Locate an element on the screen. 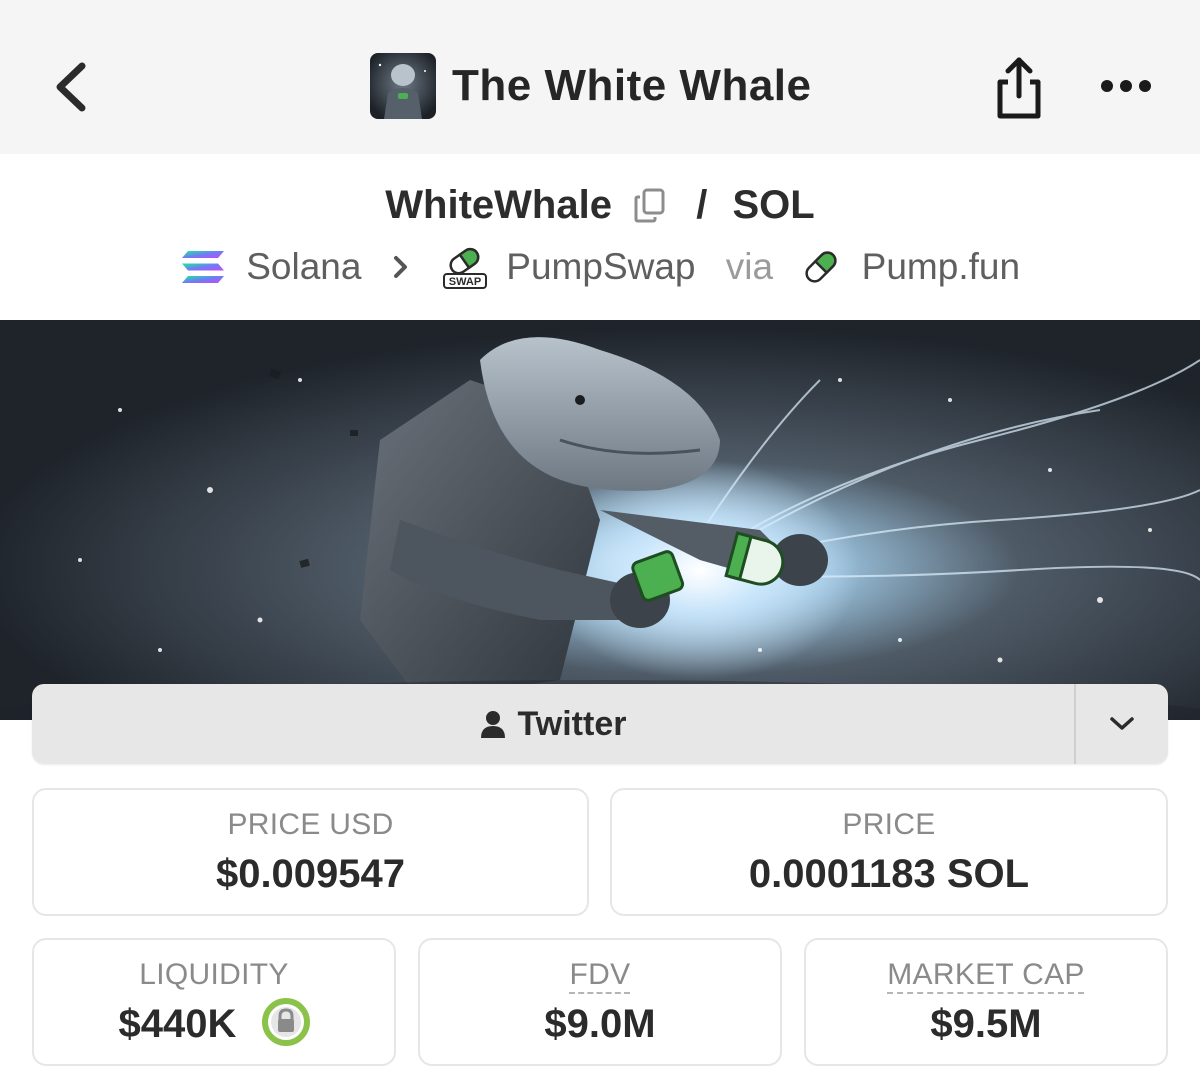  chevron-right-icon is located at coordinates (400, 267).